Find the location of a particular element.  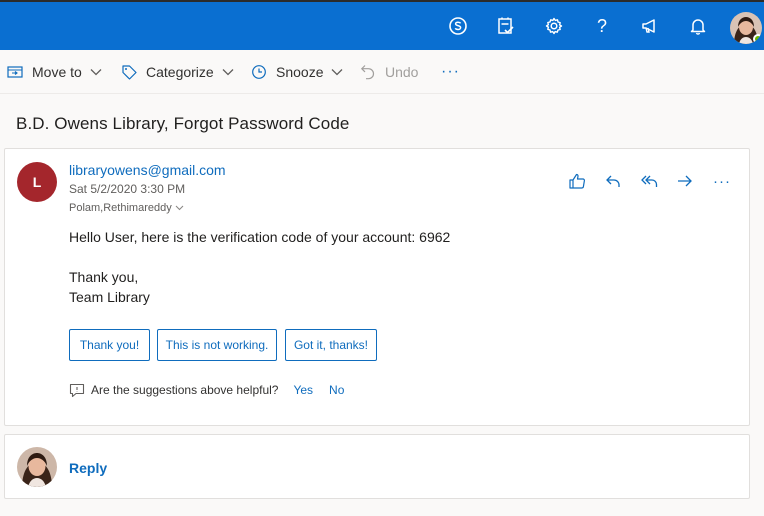

recipient-name: Polam,Rethimareddy is located at coordinates (120, 208).